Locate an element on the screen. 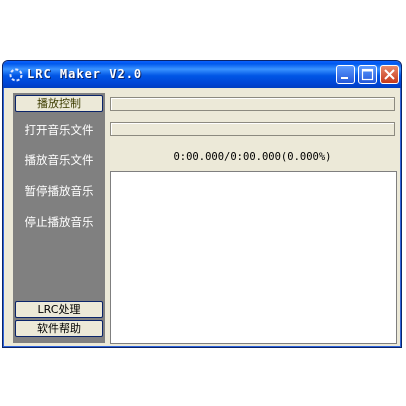 This screenshot has height=406, width=406. time-display: 0:00.000/0:00.000(0.000%) is located at coordinates (252, 157).